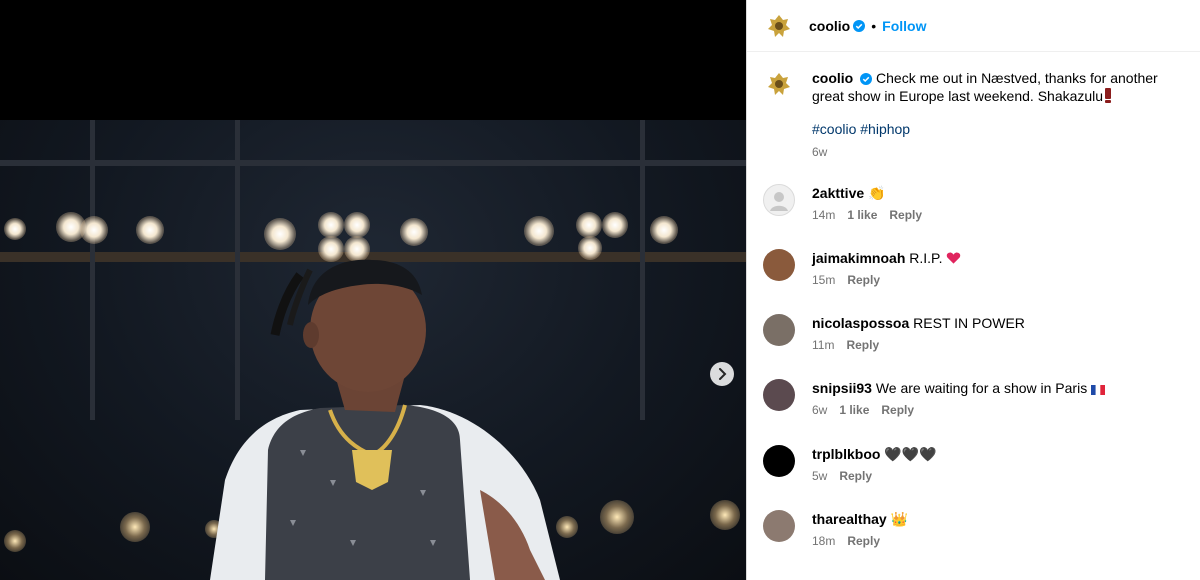 The width and height of the screenshot is (1200, 580). I want to click on comment-item: nicolaspossoa REST IN POWER 11m Reply, so click(975, 333).